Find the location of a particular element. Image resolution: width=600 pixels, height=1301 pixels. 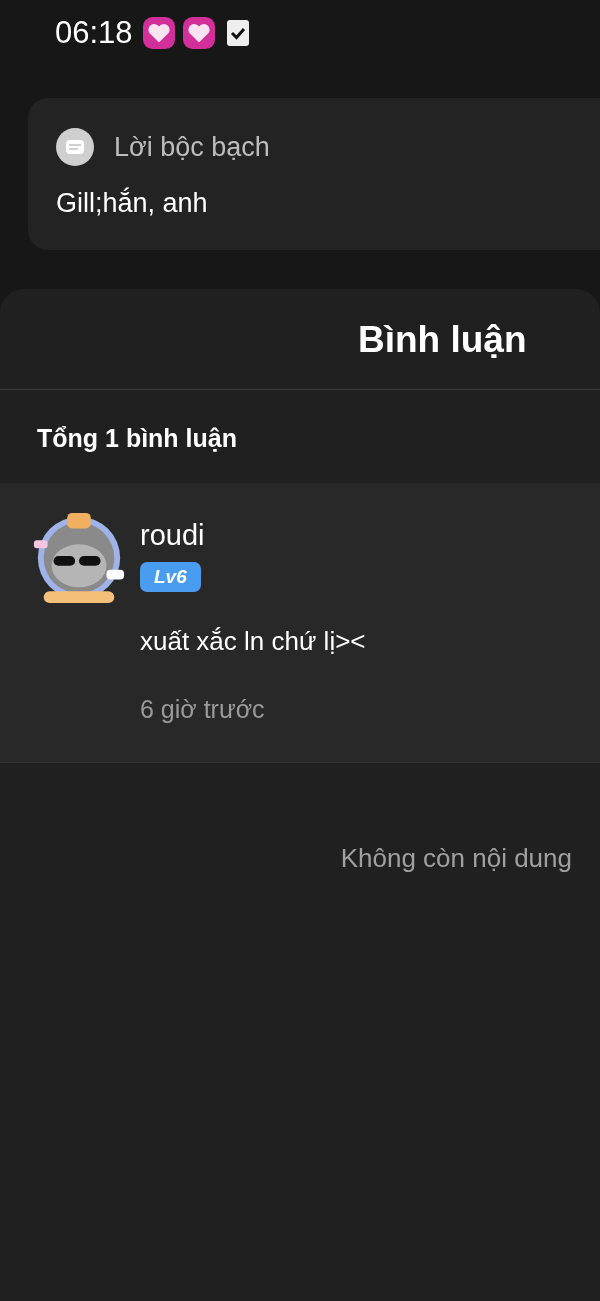

checkbox-icon is located at coordinates (237, 32).